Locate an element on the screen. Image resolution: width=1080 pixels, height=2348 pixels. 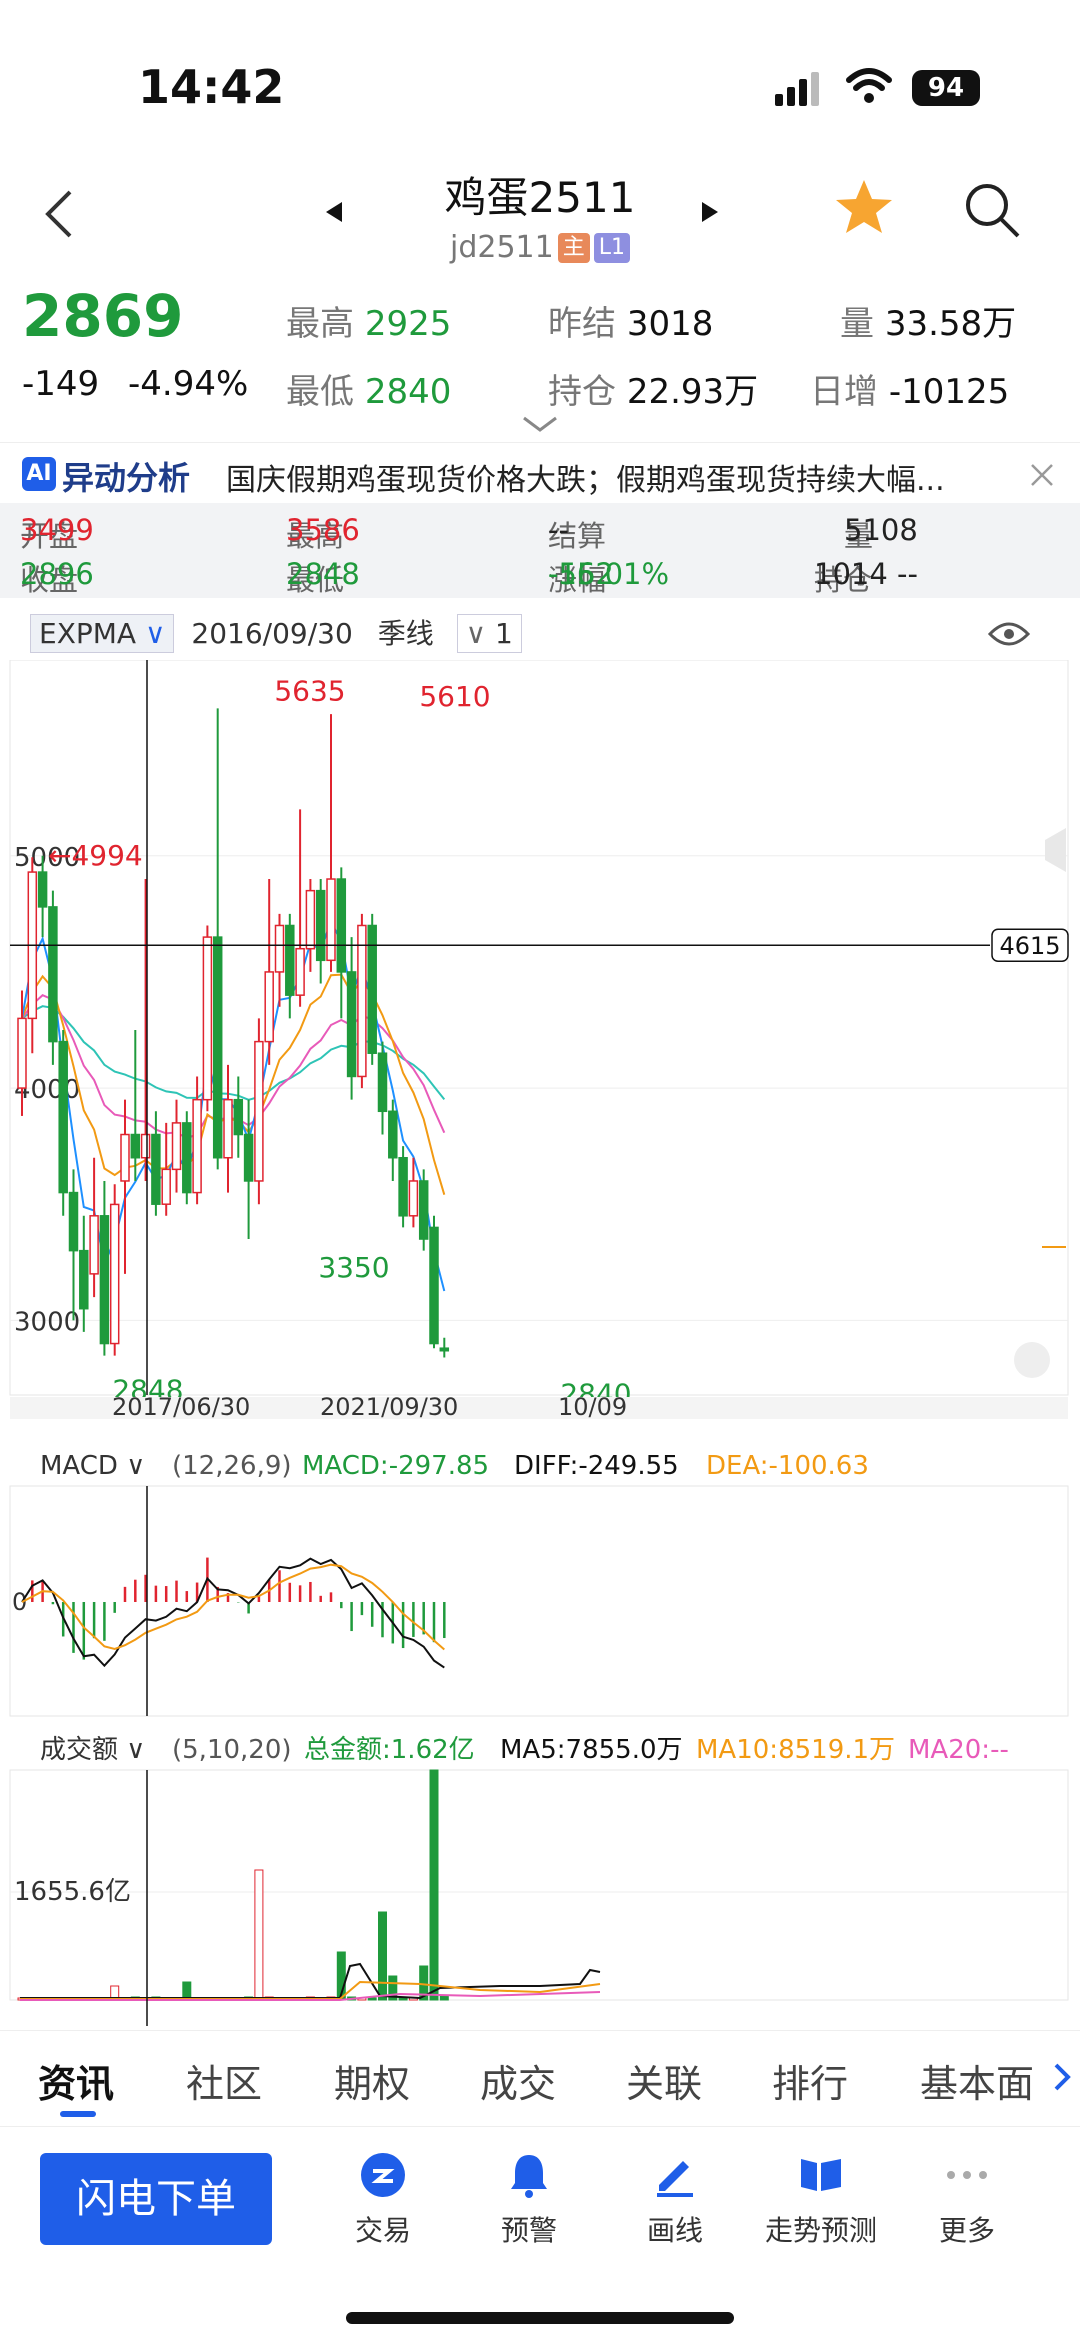
wifi-icon is located at coordinates (869, 85).